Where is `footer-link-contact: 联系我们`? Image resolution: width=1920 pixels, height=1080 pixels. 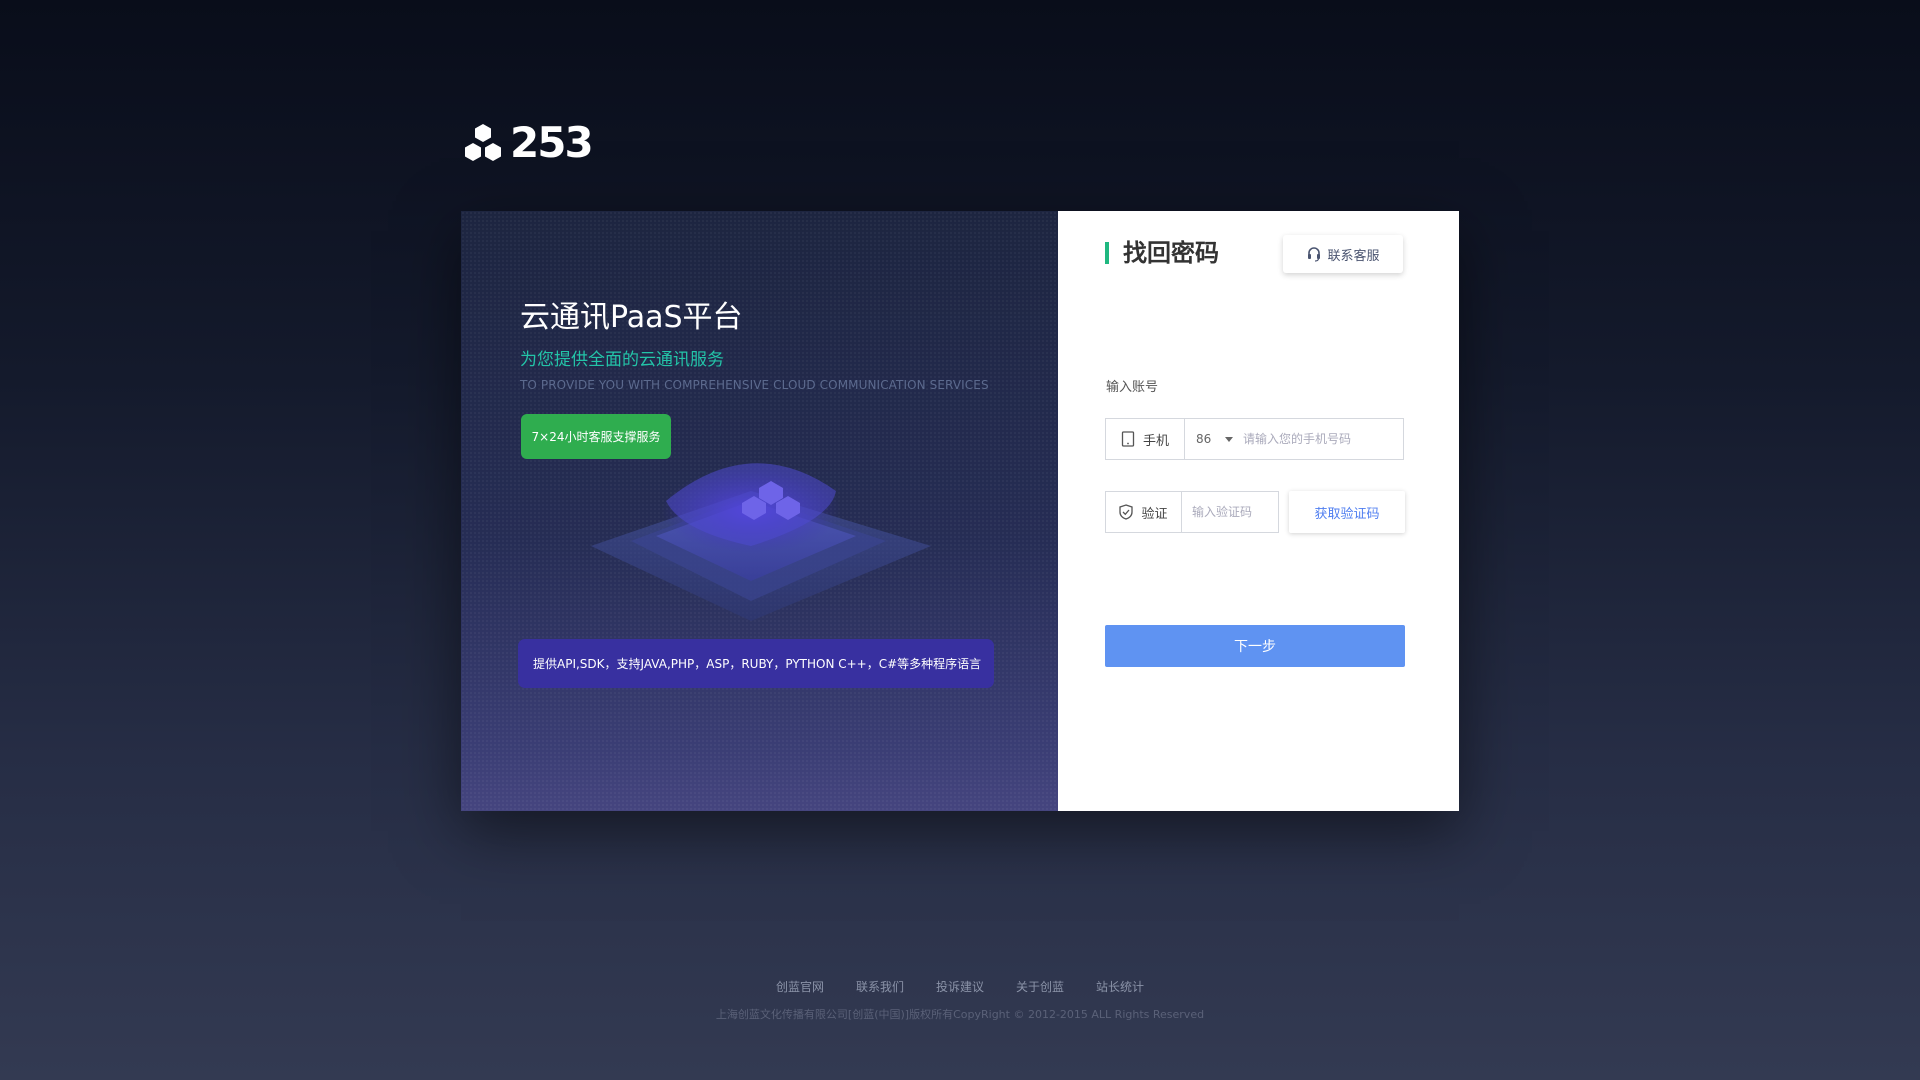 footer-link-contact: 联系我们 is located at coordinates (880, 986).